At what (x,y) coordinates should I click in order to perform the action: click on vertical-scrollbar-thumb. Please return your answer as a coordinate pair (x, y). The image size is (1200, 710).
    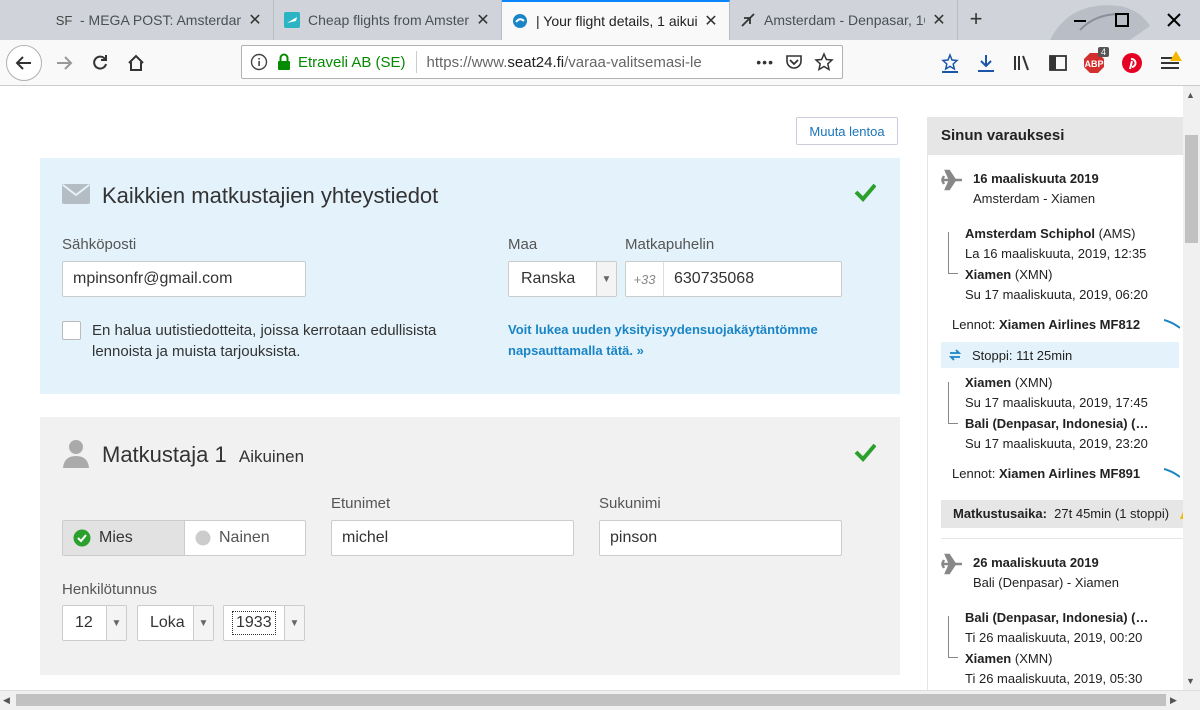
    Looking at the image, I should click on (1191, 189).